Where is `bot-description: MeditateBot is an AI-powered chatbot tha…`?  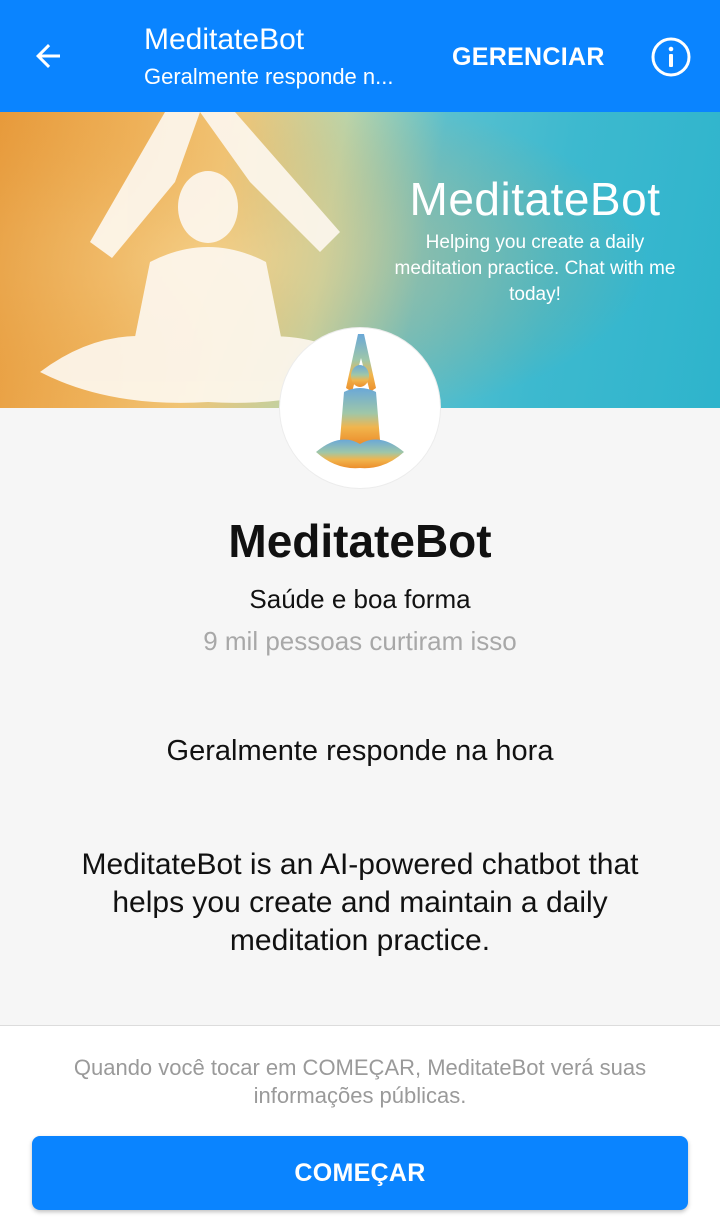
bot-description: MeditateBot is an AI-powered chatbot tha… is located at coordinates (360, 902).